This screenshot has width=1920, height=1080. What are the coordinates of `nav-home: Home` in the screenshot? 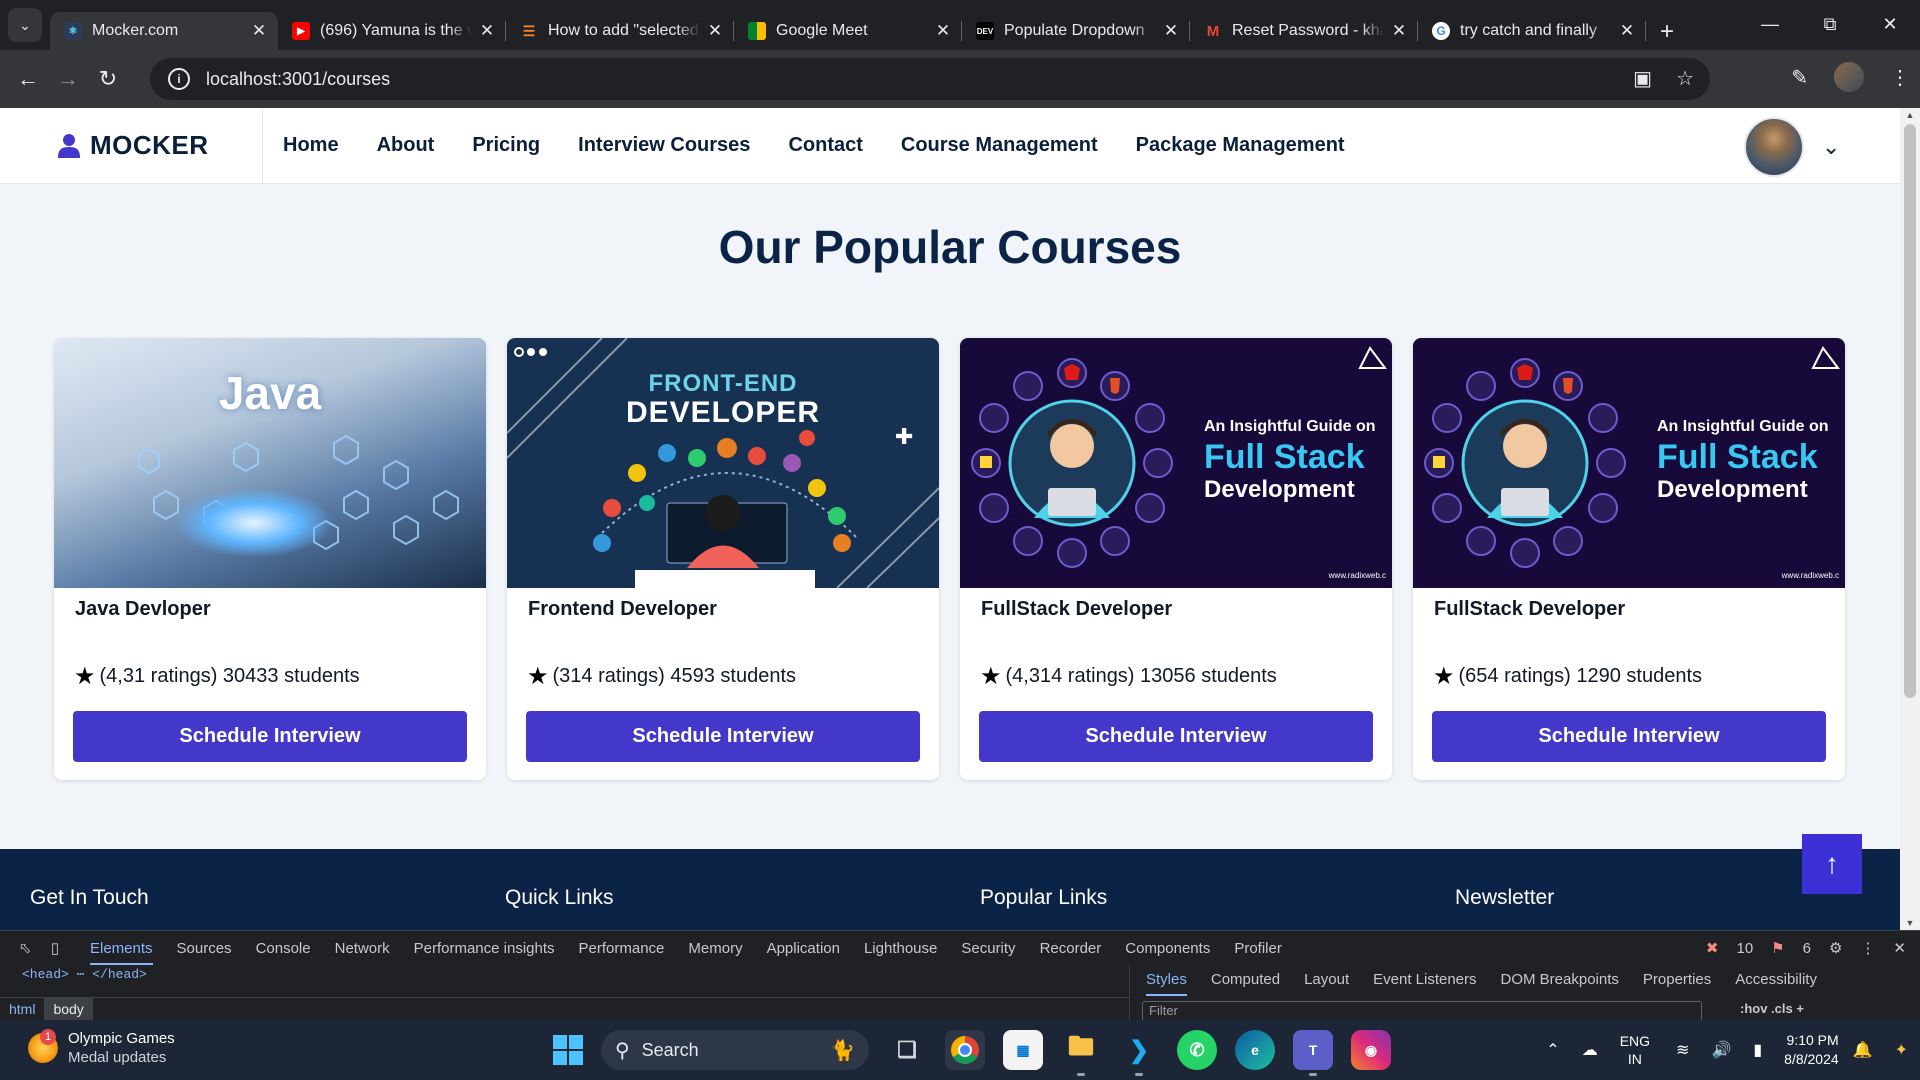 It's located at (311, 145).